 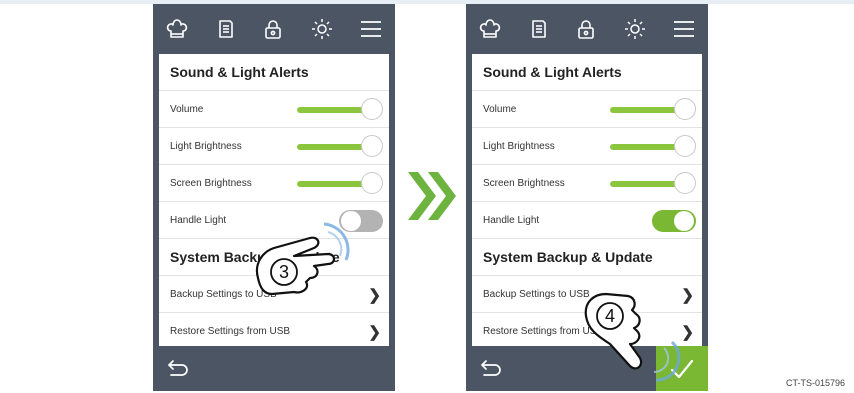 What do you see at coordinates (432, 196) in the screenshot?
I see `double-chevron-icon` at bounding box center [432, 196].